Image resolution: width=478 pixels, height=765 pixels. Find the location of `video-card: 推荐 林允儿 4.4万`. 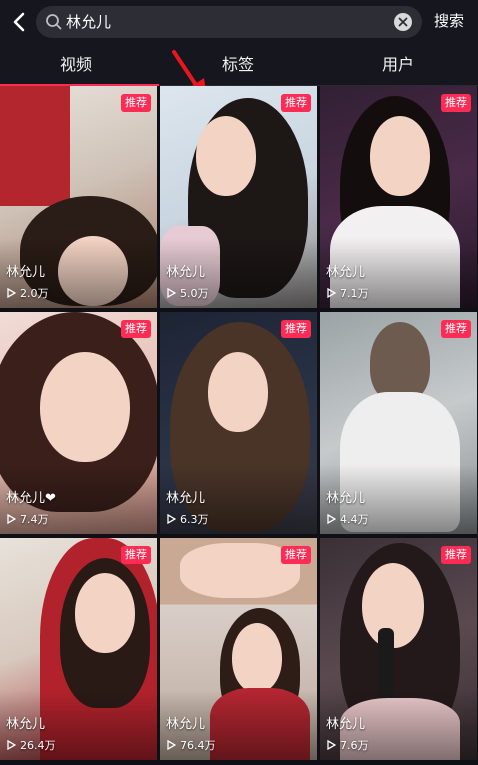

video-card: 推荐 林允儿 4.4万 is located at coordinates (398, 423).